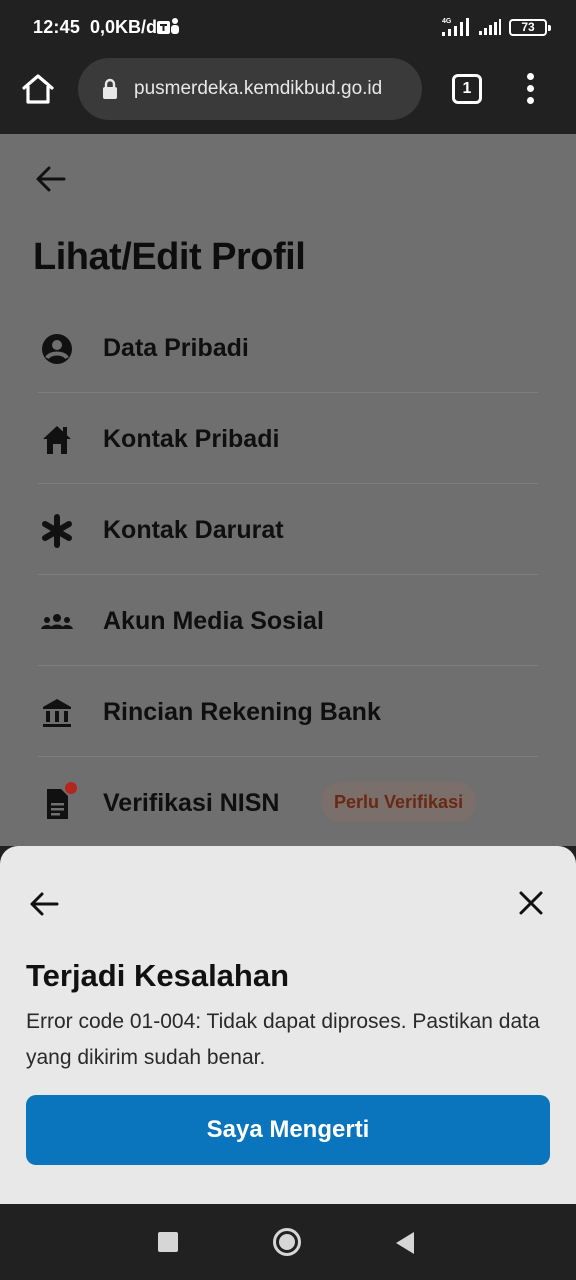 Image resolution: width=576 pixels, height=1280 pixels. I want to click on menu-item-label: Verifikasi NISN, so click(191, 803).